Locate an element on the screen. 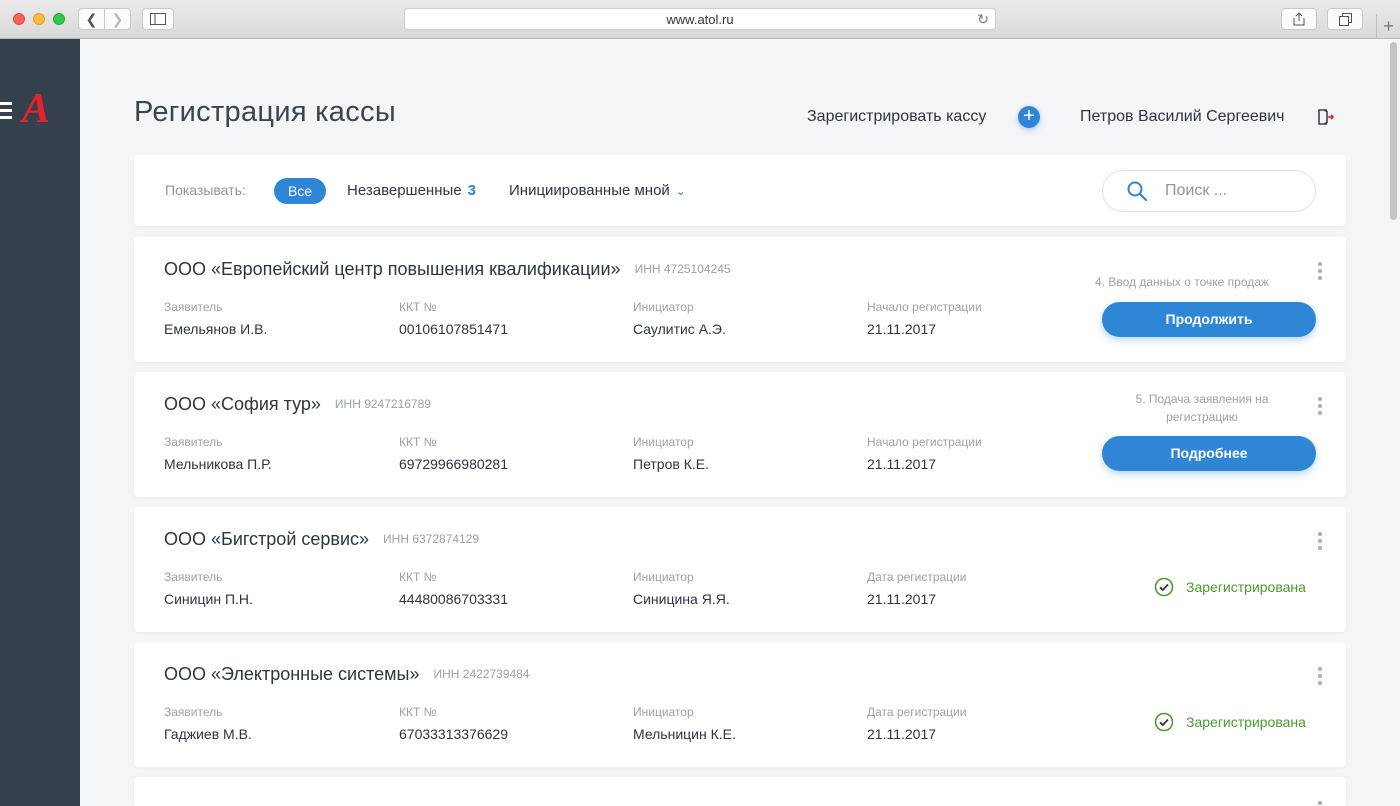 The height and width of the screenshot is (806, 1400). register-kkt-link: Зарегистрировать кассу is located at coordinates (896, 117).